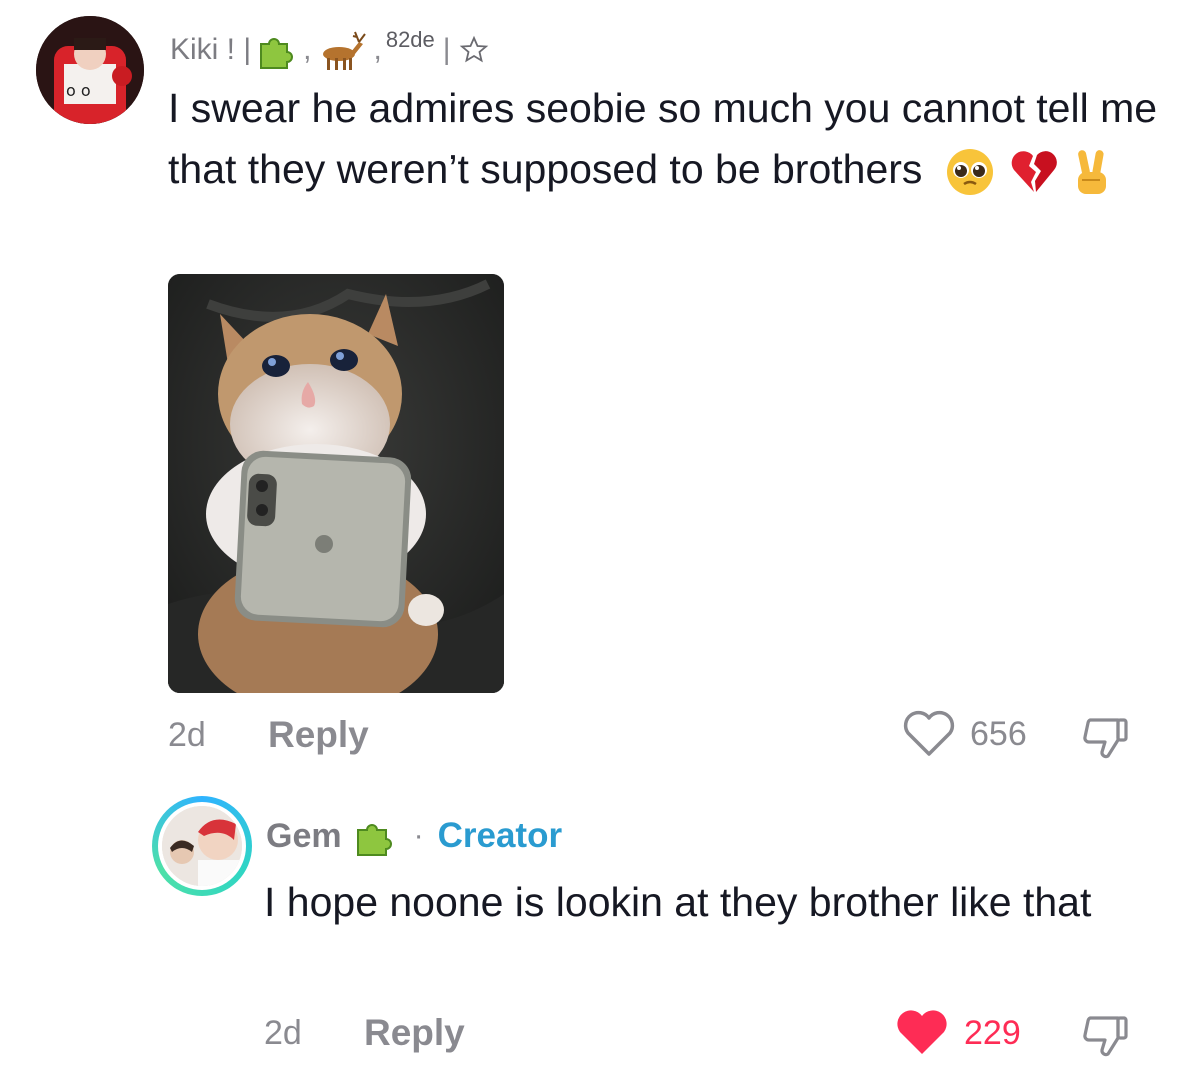  Describe the element at coordinates (410, 39) in the screenshot. I see `badge-text: 82de` at that location.